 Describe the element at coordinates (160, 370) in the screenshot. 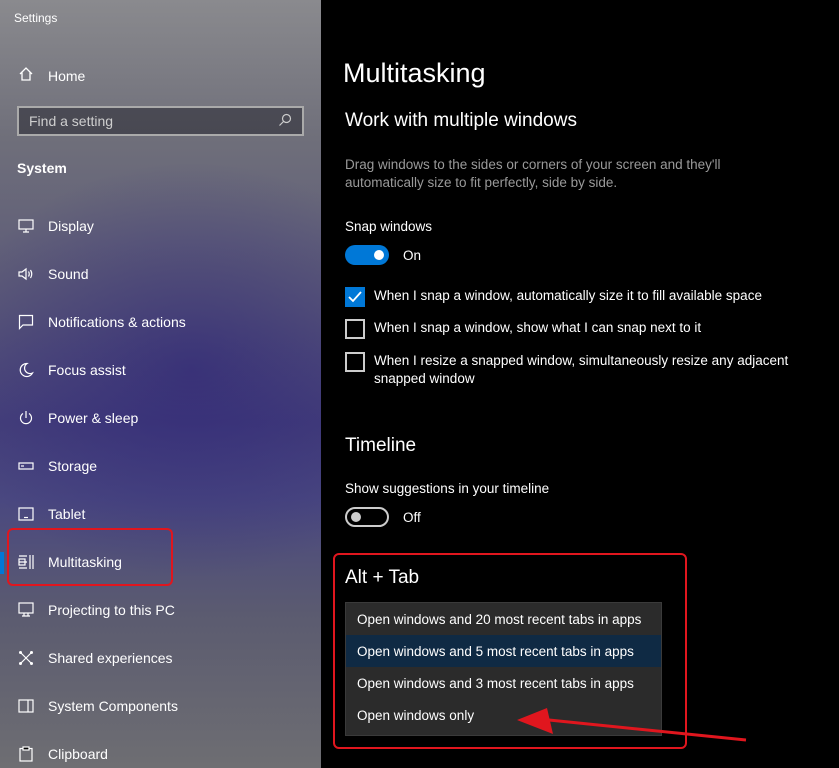

I see `sidebar-item-focus-assist: Focus assist` at that location.